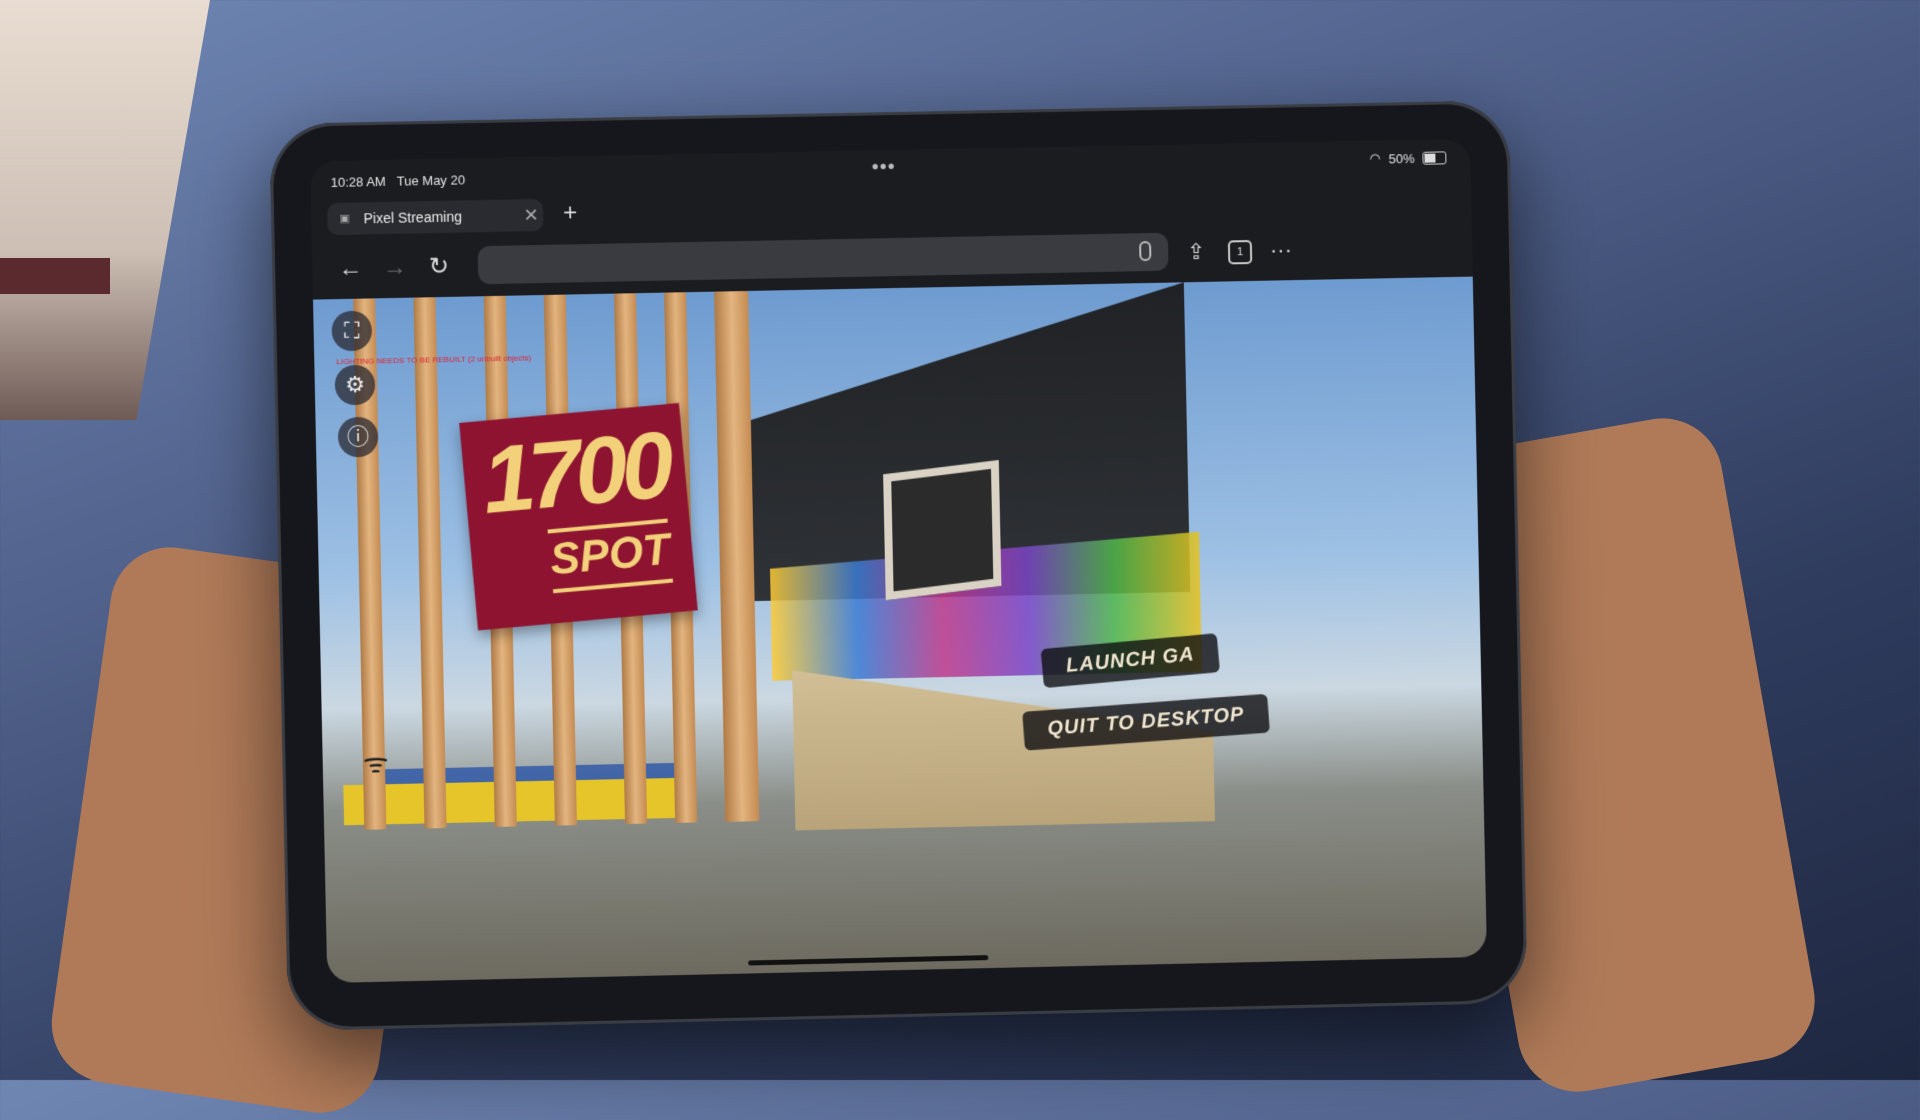 This screenshot has height=1120, width=1920. I want to click on wifi-icon: ◠, so click(1375, 159).